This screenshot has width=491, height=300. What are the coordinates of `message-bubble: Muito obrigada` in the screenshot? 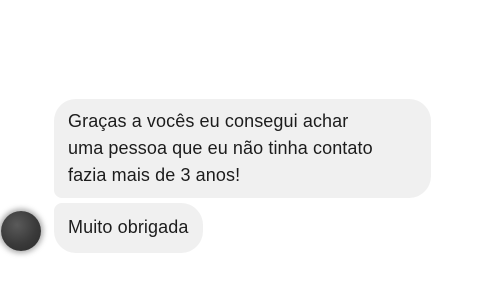 It's located at (129, 228).